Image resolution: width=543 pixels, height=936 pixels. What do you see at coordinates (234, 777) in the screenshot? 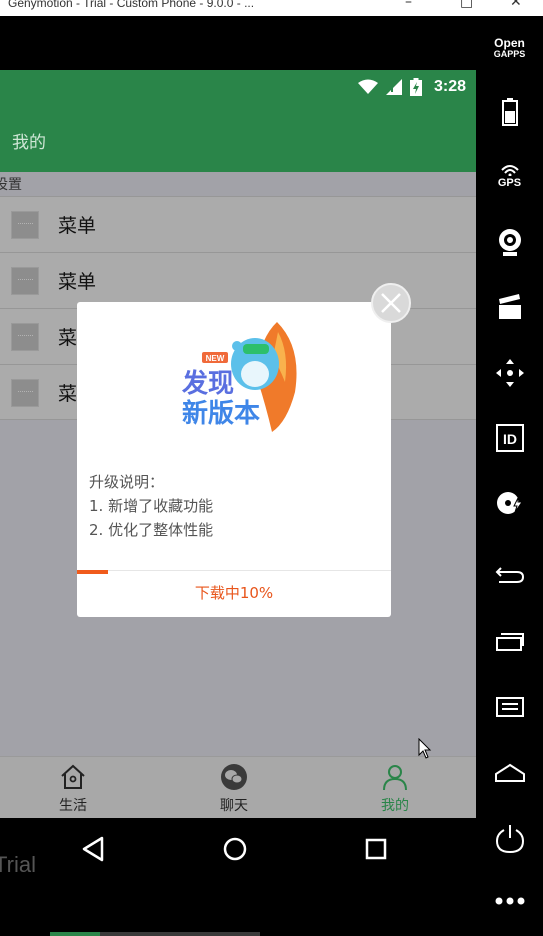
I see `chat-icon` at bounding box center [234, 777].